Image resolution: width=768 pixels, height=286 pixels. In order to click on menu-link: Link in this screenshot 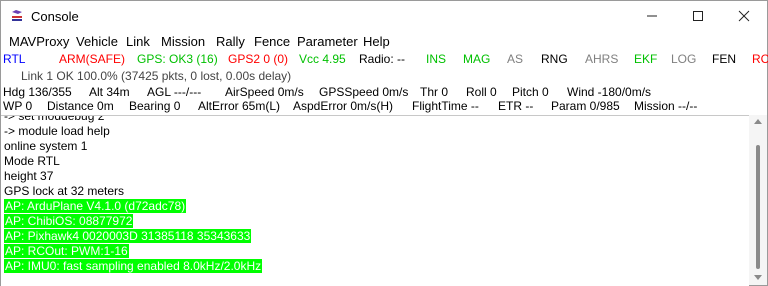, I will do `click(138, 41)`.